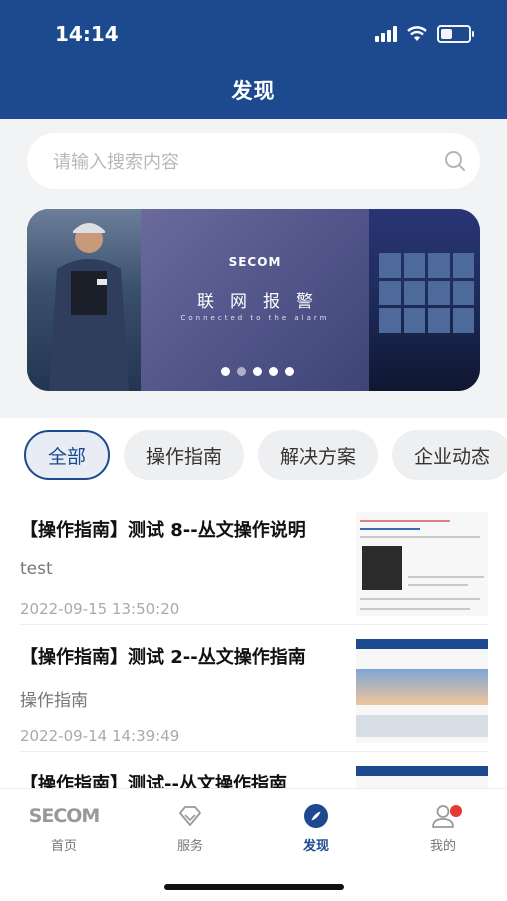 The height and width of the screenshot is (901, 507). Describe the element at coordinates (455, 34) in the screenshot. I see `battery-icon` at that location.